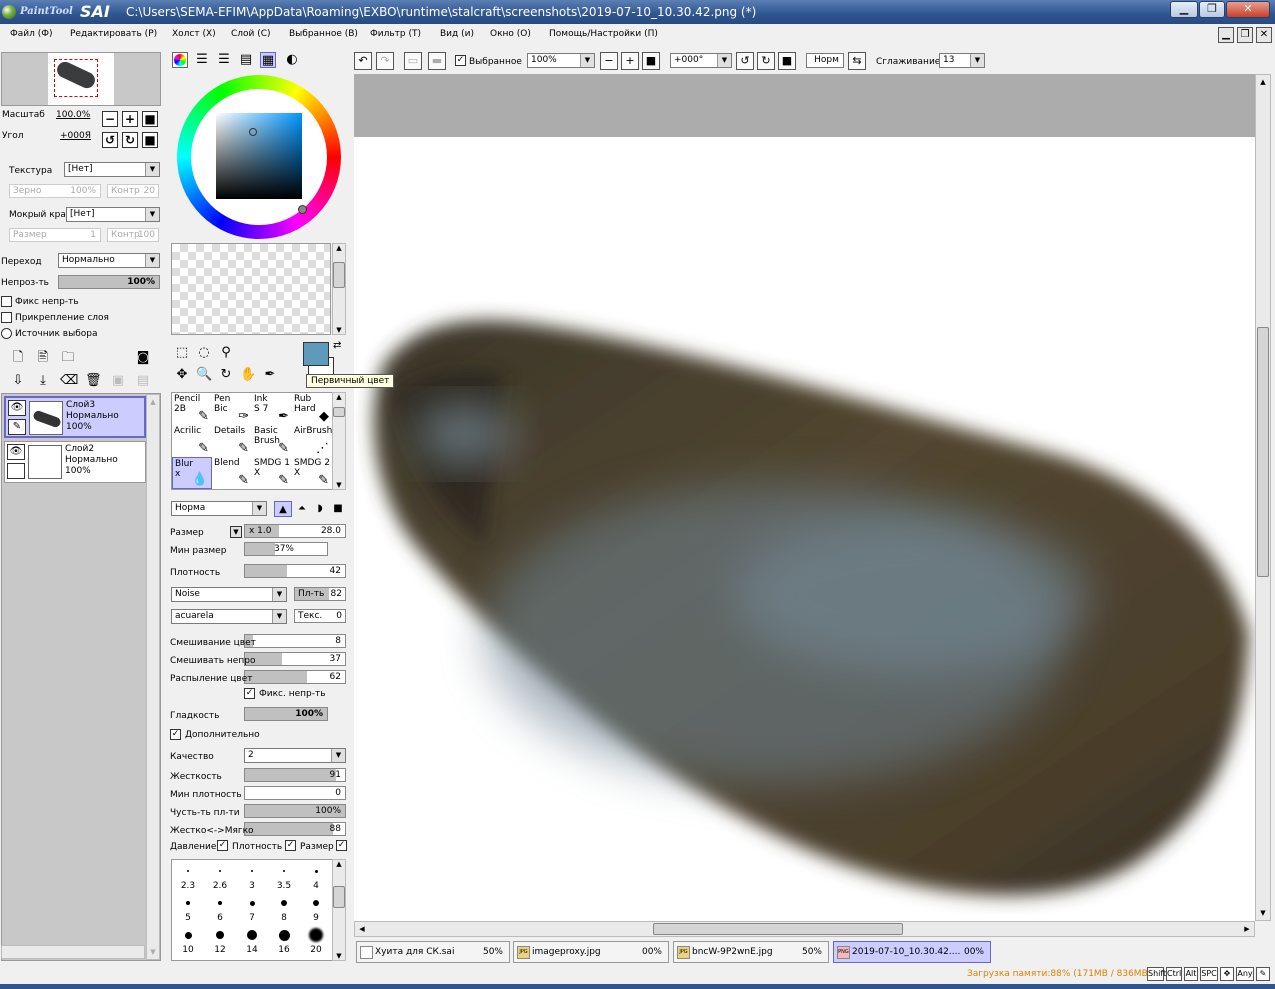 The width and height of the screenshot is (1275, 989). What do you see at coordinates (248, 375) in the screenshot?
I see `hand-icon: ✋` at bounding box center [248, 375].